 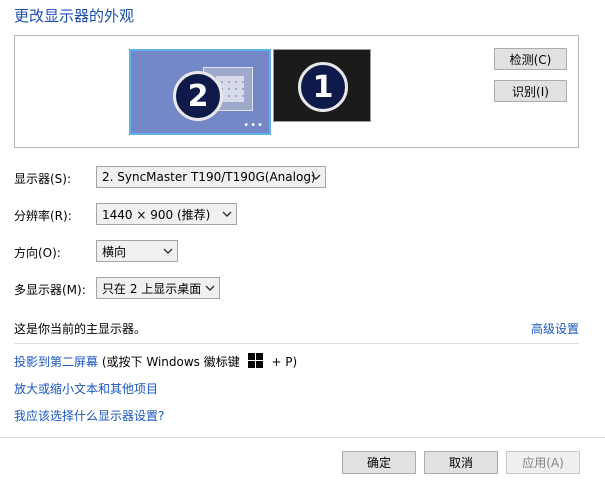 What do you see at coordinates (170, 362) in the screenshot?
I see `project-hint-pre: (或按下 Windows 徽标键` at bounding box center [170, 362].